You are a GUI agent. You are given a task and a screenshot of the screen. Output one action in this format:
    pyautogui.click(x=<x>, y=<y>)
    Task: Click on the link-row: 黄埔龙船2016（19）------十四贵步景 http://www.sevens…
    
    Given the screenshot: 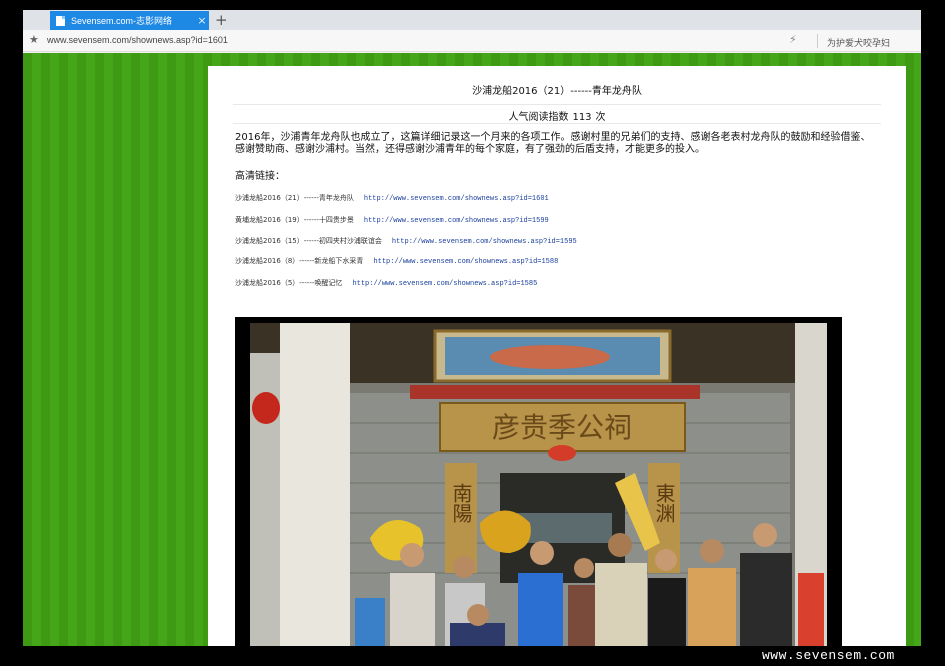 What is the action you would take?
    pyautogui.click(x=392, y=220)
    